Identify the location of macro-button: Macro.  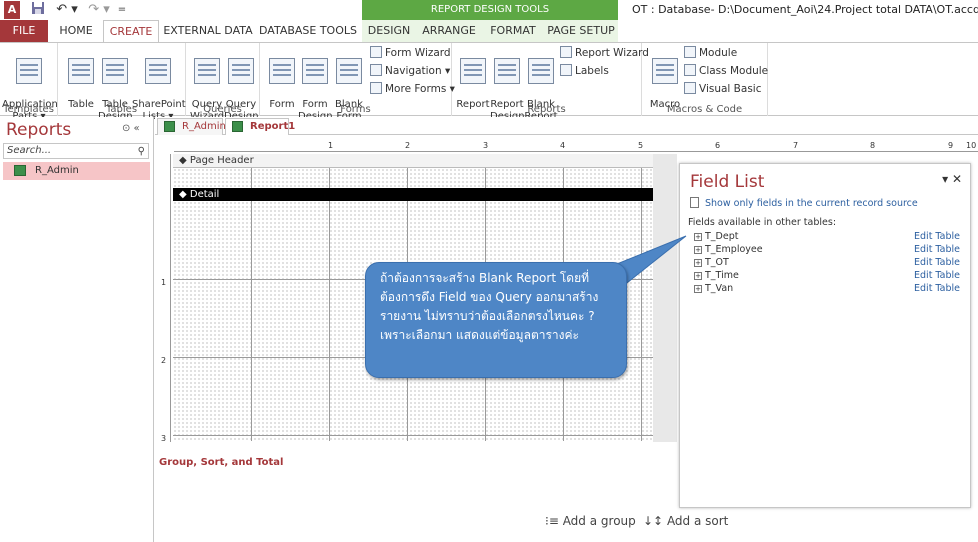
(665, 78).